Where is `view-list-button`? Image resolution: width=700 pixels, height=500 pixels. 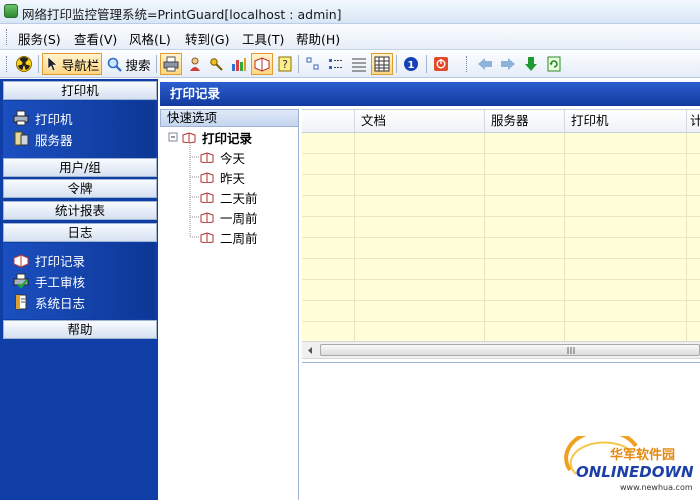 view-list-button is located at coordinates (336, 64).